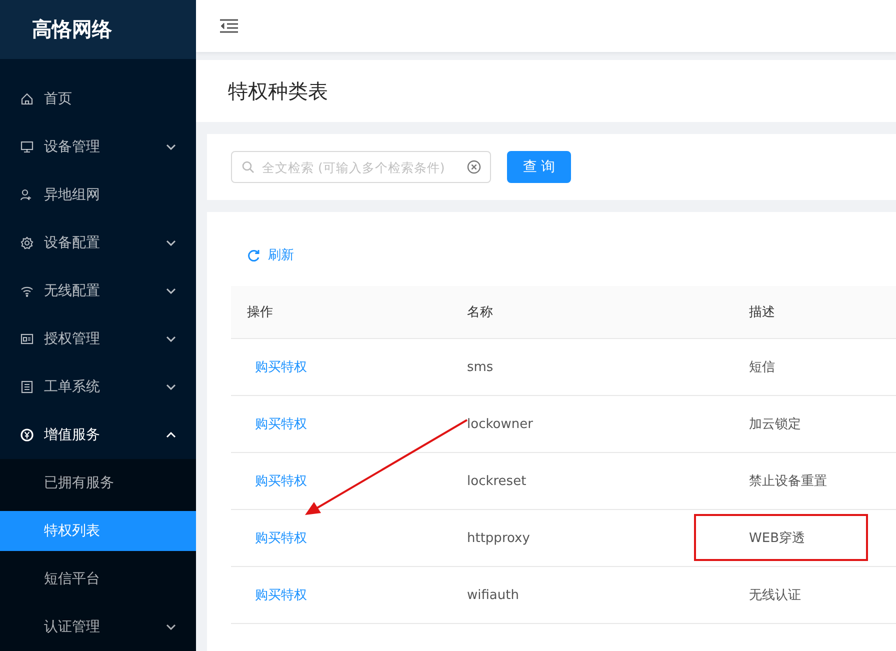  Describe the element at coordinates (361, 167) in the screenshot. I see `search-field: 全文检索 (可输入多个检索条件)` at that location.